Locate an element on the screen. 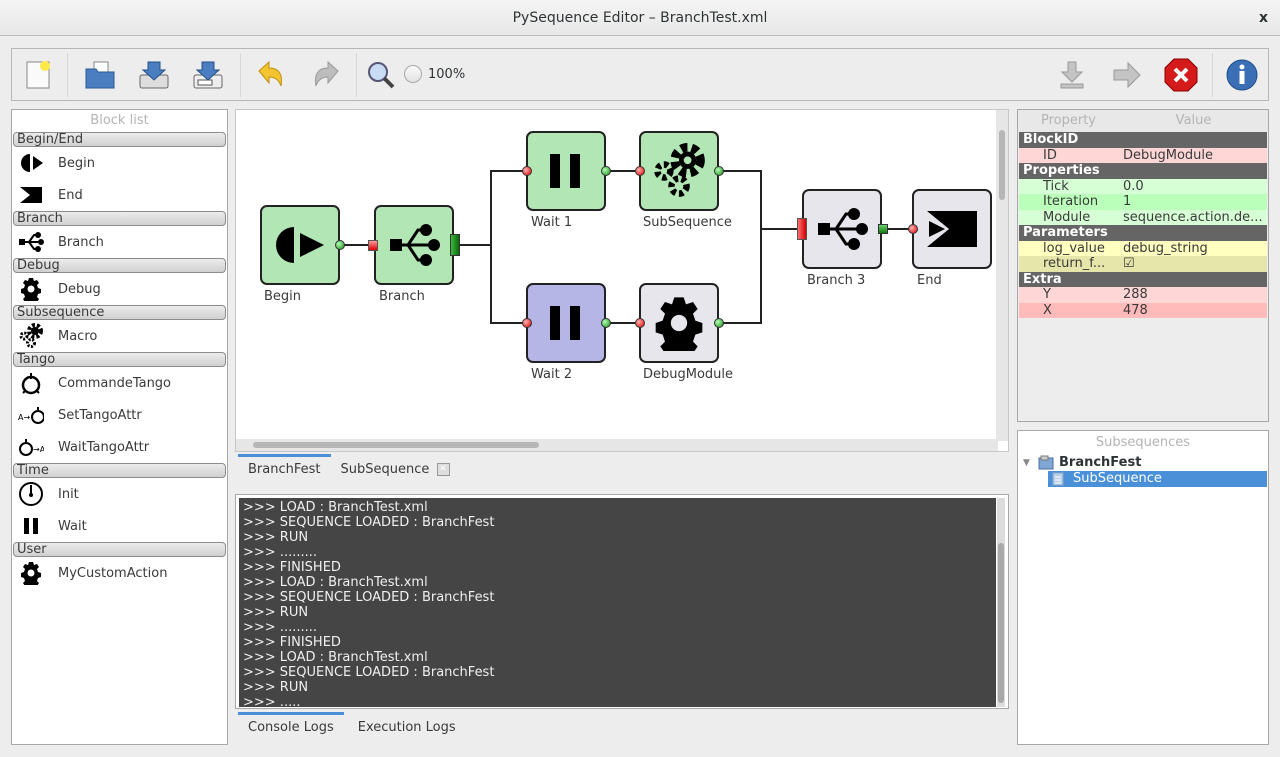 The image size is (1280, 757). subsequences-title: Subsequences is located at coordinates (1143, 442).